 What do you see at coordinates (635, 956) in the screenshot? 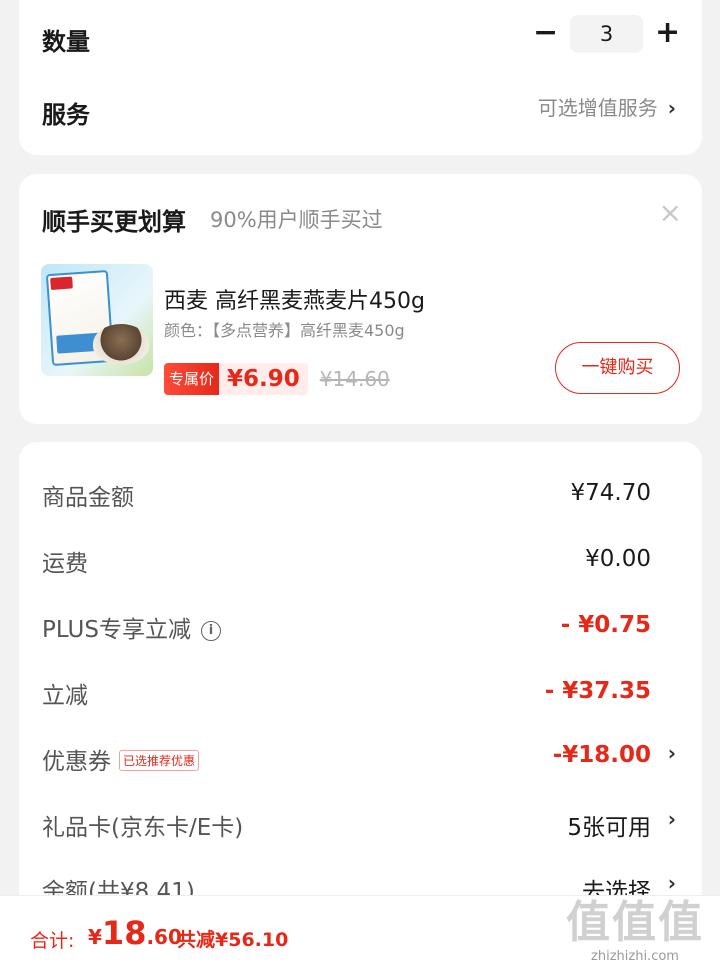
I see `watermark-url: zhizhizhi.com` at bounding box center [635, 956].